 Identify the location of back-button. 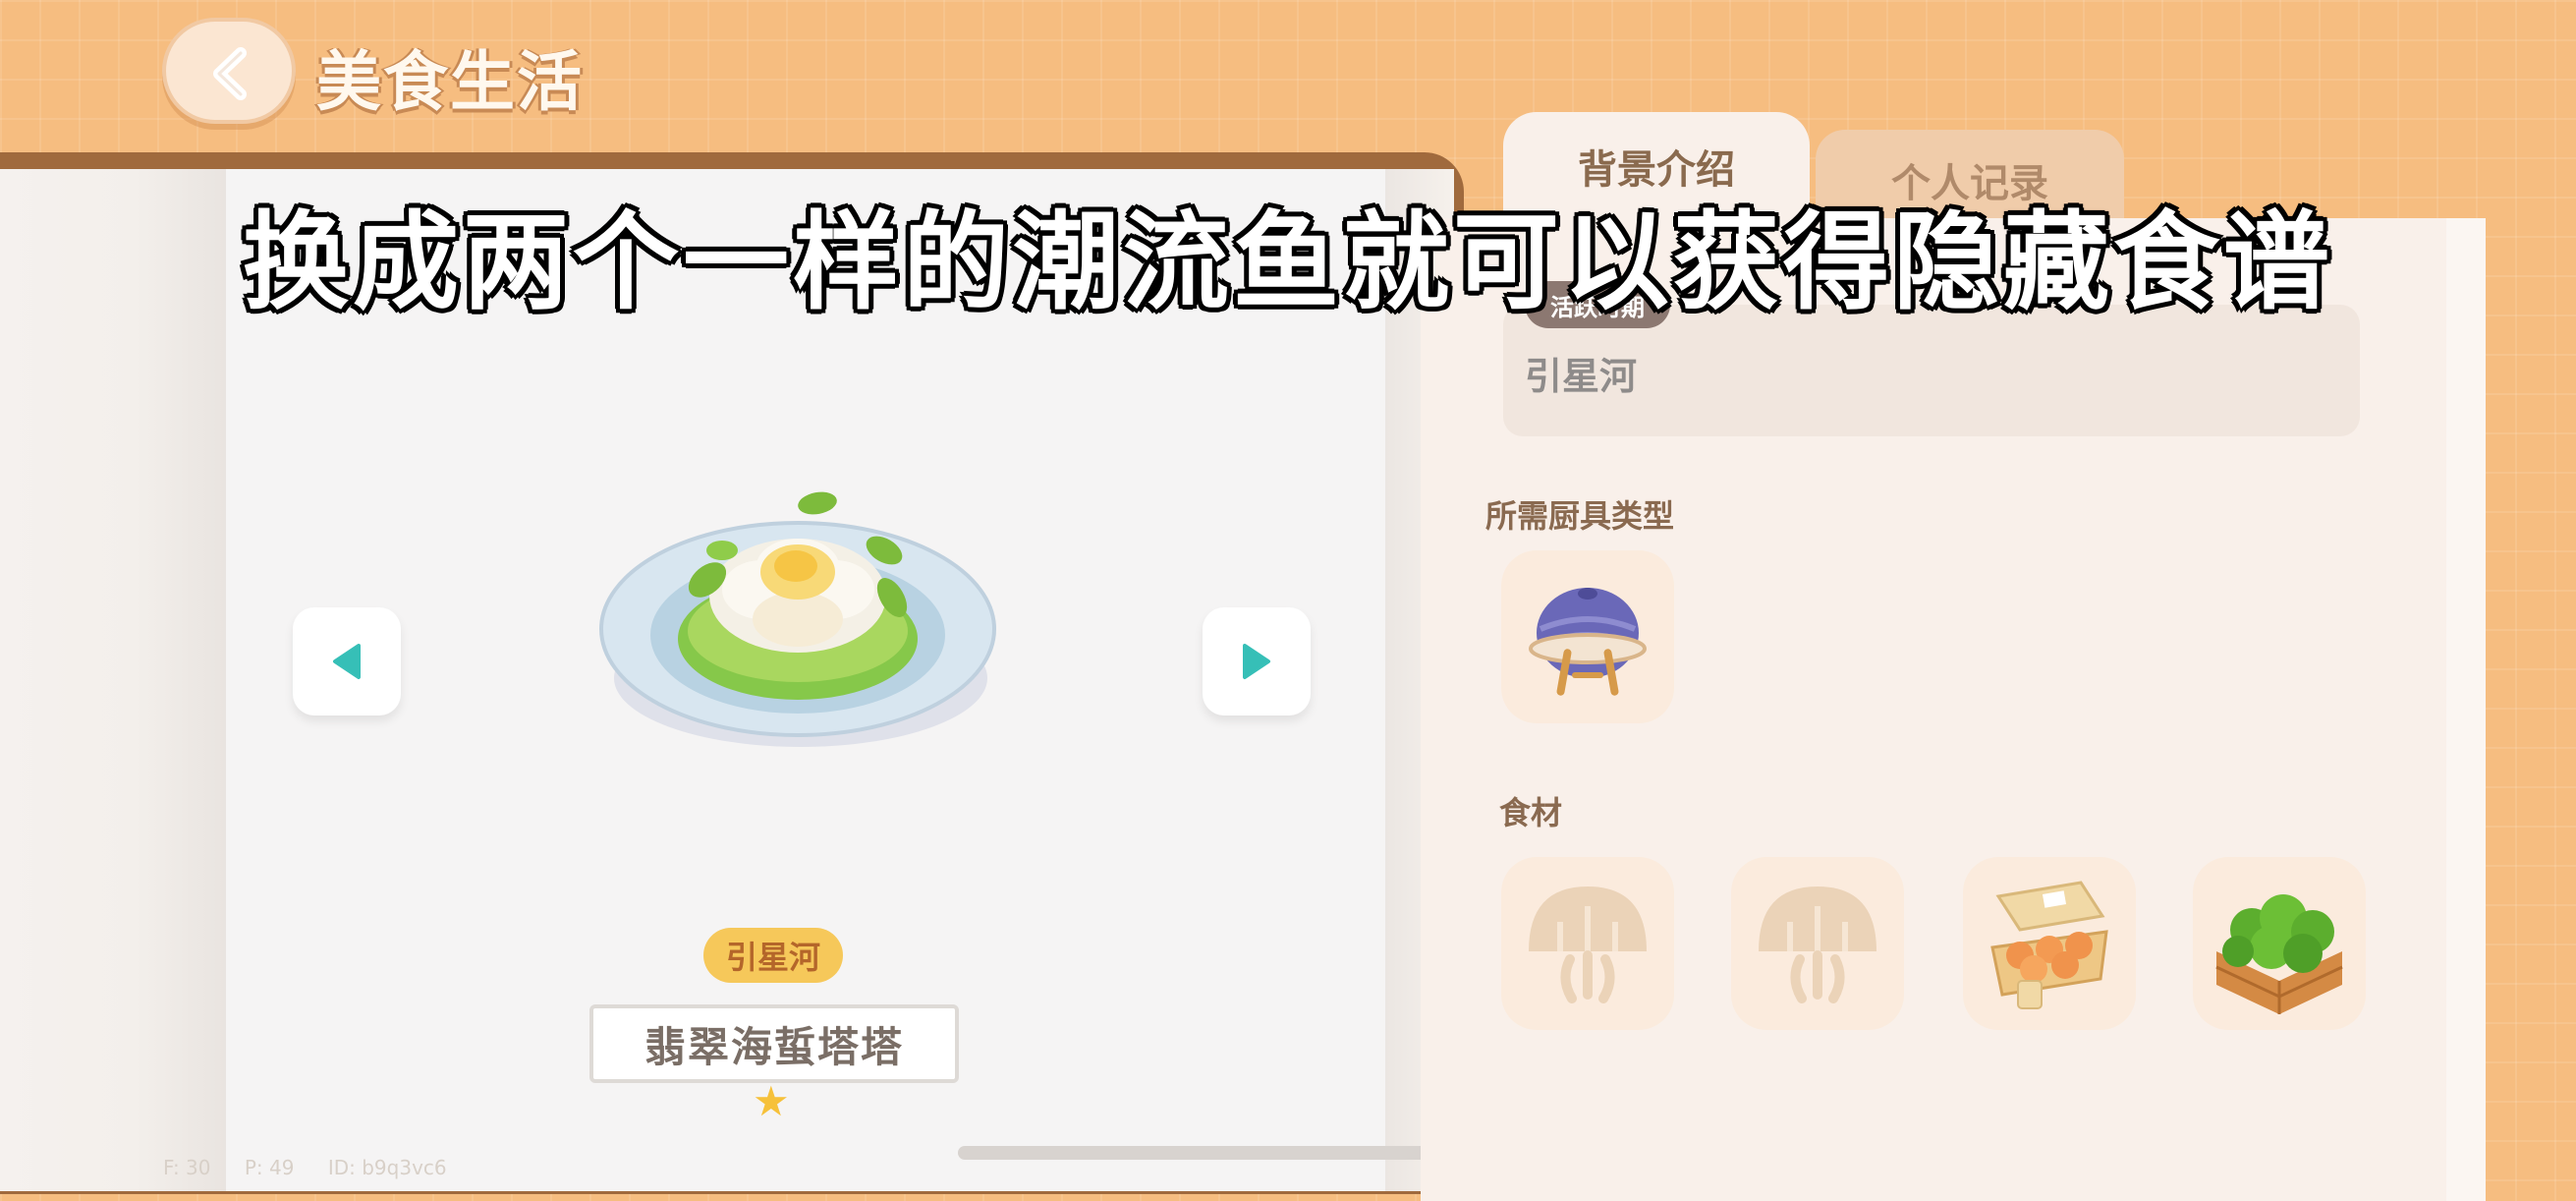
(229, 71).